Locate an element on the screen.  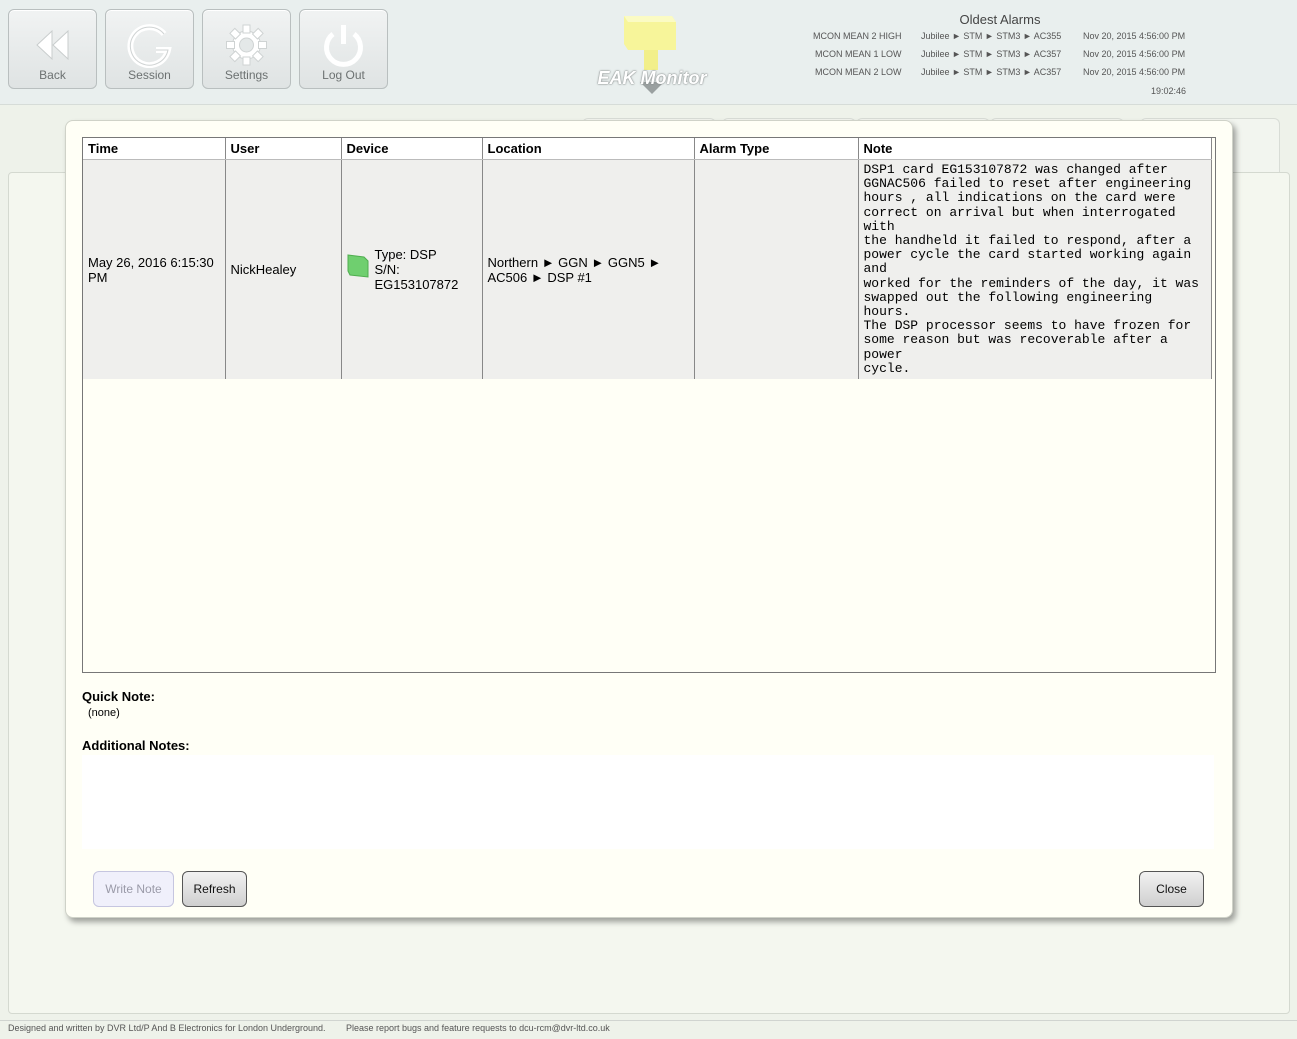
logout-button: Log Out is located at coordinates (343, 49).